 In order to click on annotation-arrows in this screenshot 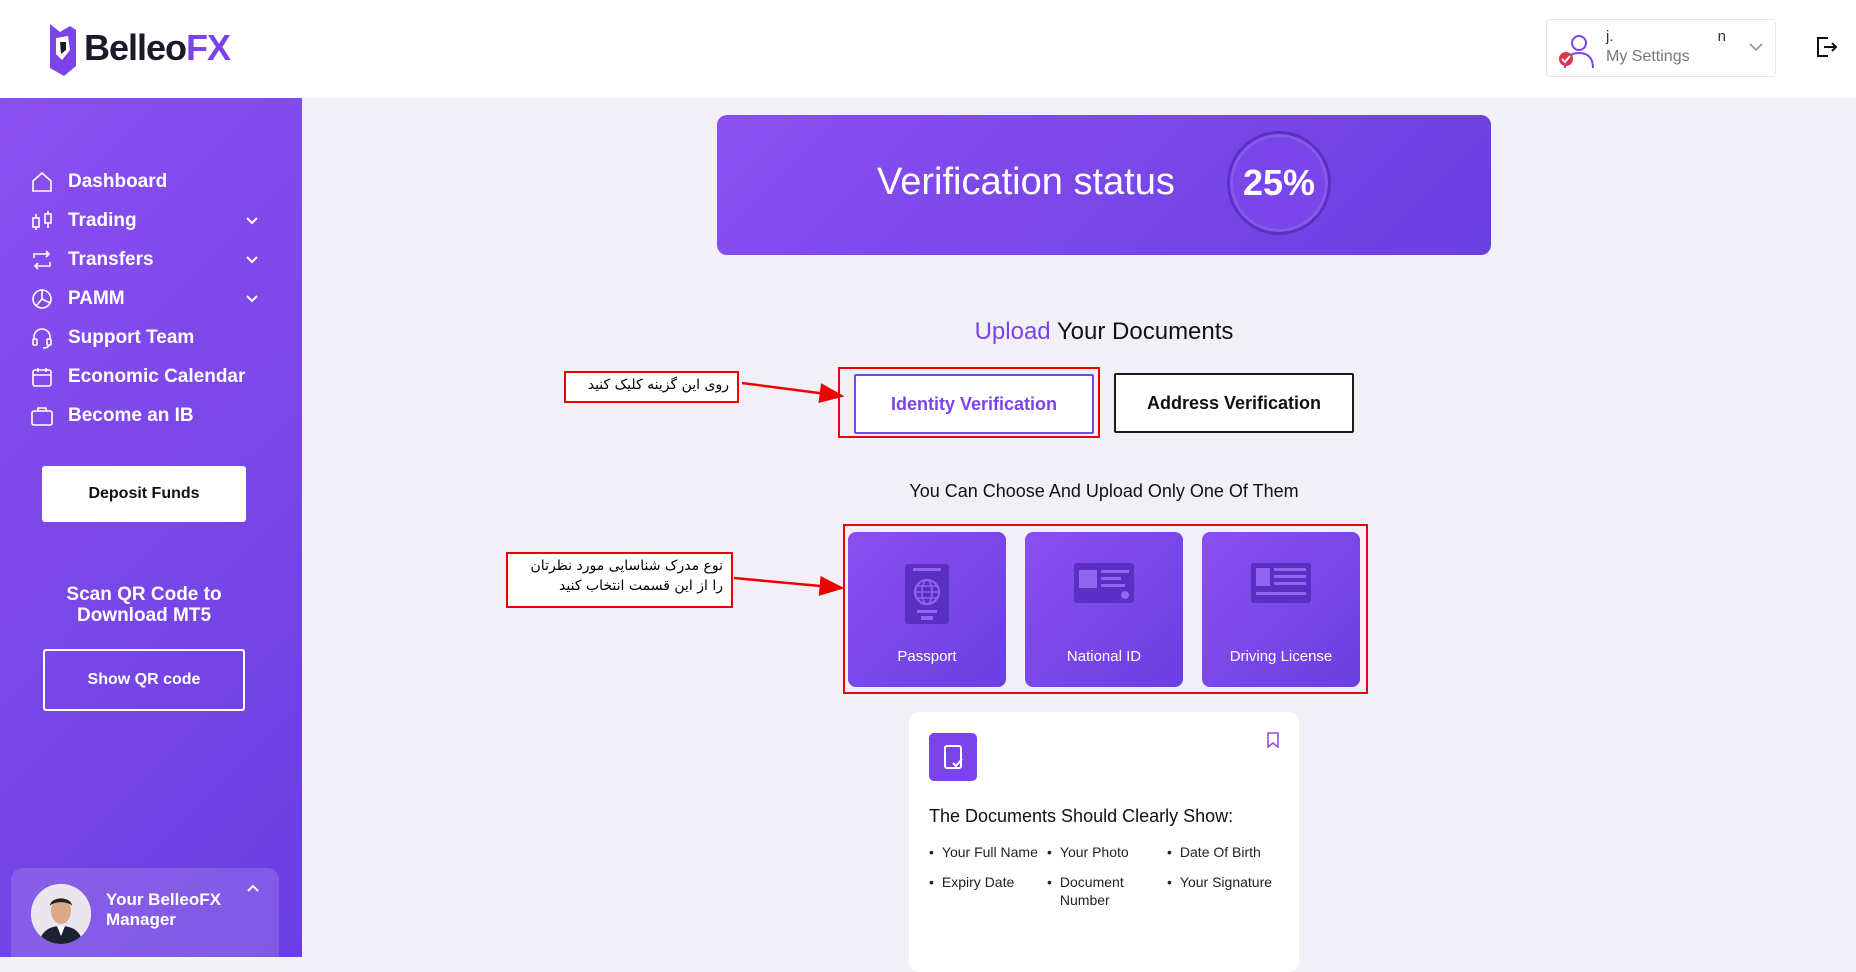, I will do `click(789, 488)`.